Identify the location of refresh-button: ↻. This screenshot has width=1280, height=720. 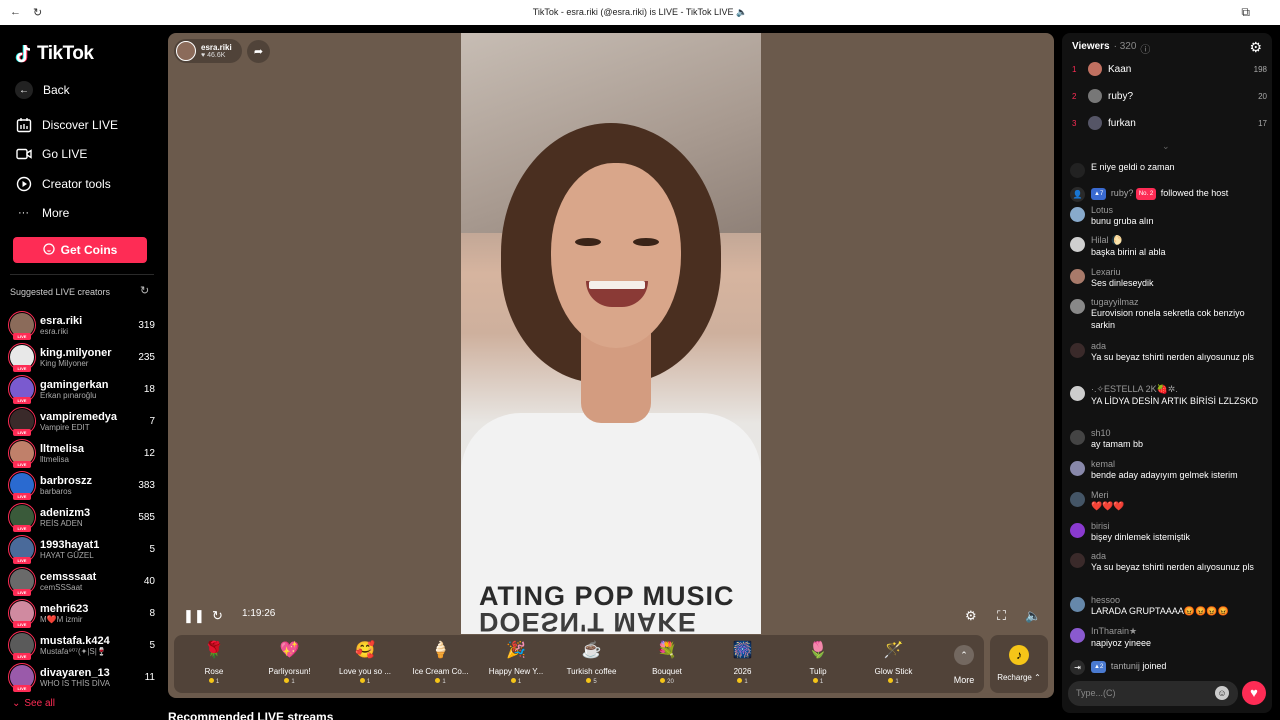
(217, 616).